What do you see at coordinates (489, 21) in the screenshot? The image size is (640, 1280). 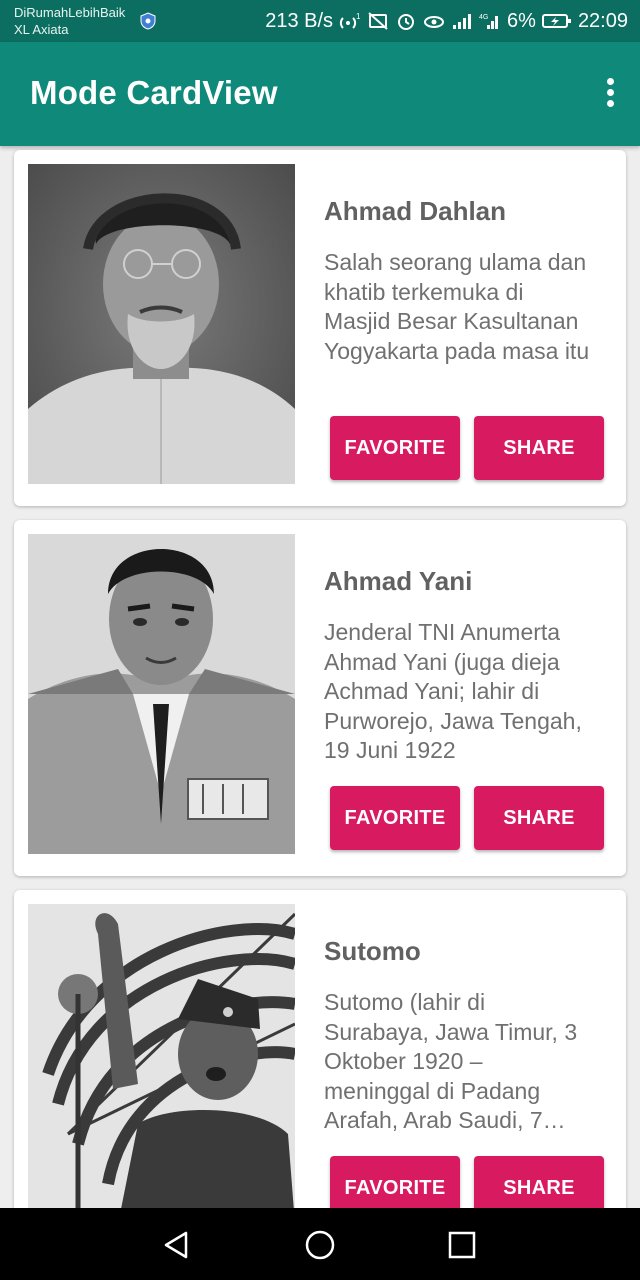 I see `signal-4g-icon: 4G` at bounding box center [489, 21].